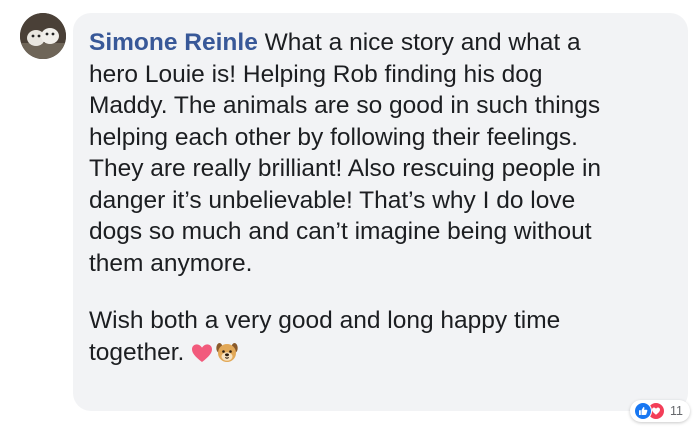 The height and width of the screenshot is (441, 700). I want to click on reactions-summary: 11, so click(660, 411).